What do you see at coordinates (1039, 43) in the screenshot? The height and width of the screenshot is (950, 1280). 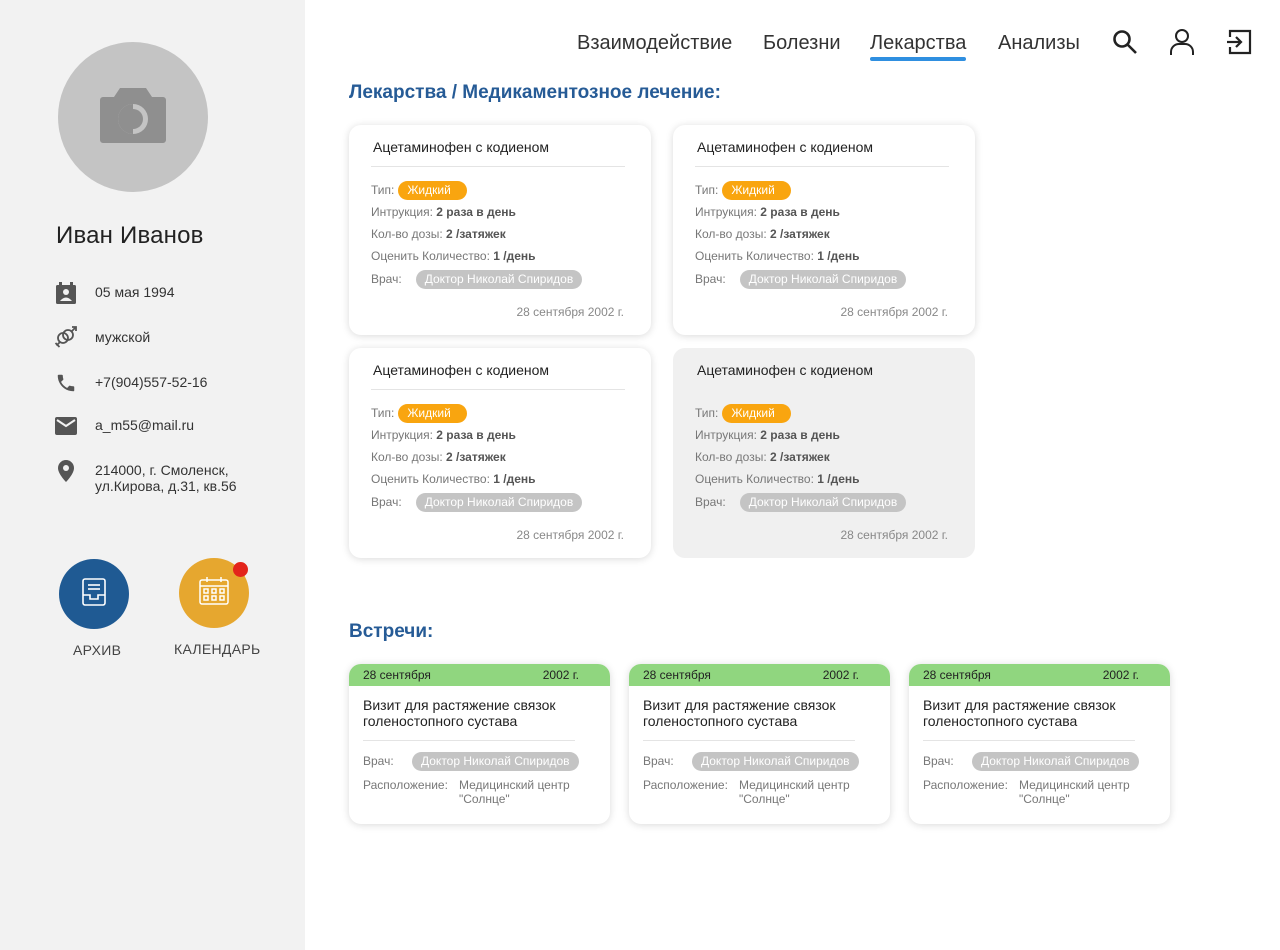 I see `nav-analyses: Анализы` at bounding box center [1039, 43].